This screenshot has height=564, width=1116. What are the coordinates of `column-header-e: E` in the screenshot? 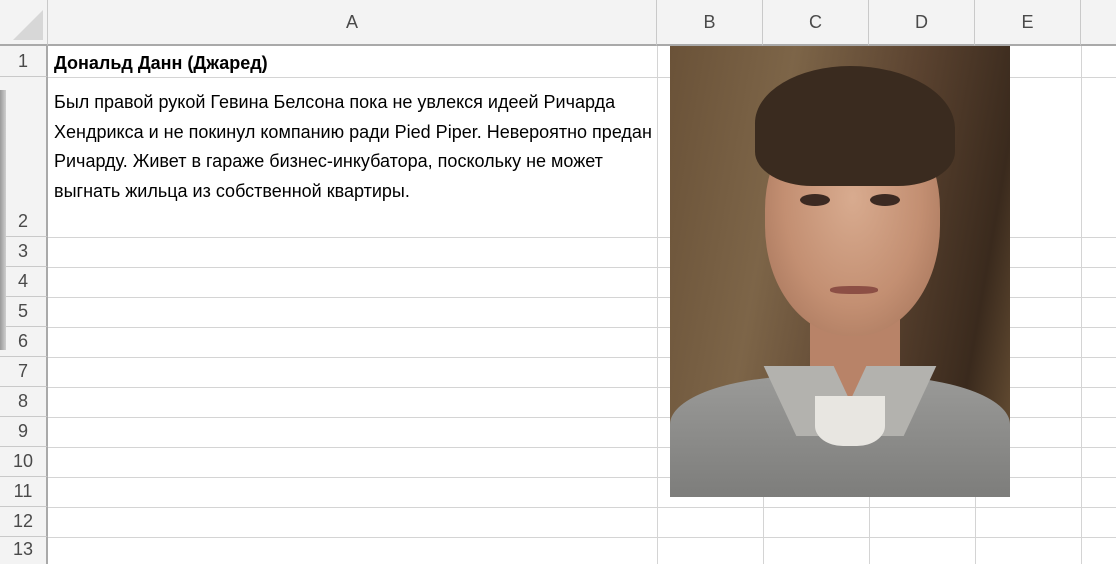 It's located at (1028, 23).